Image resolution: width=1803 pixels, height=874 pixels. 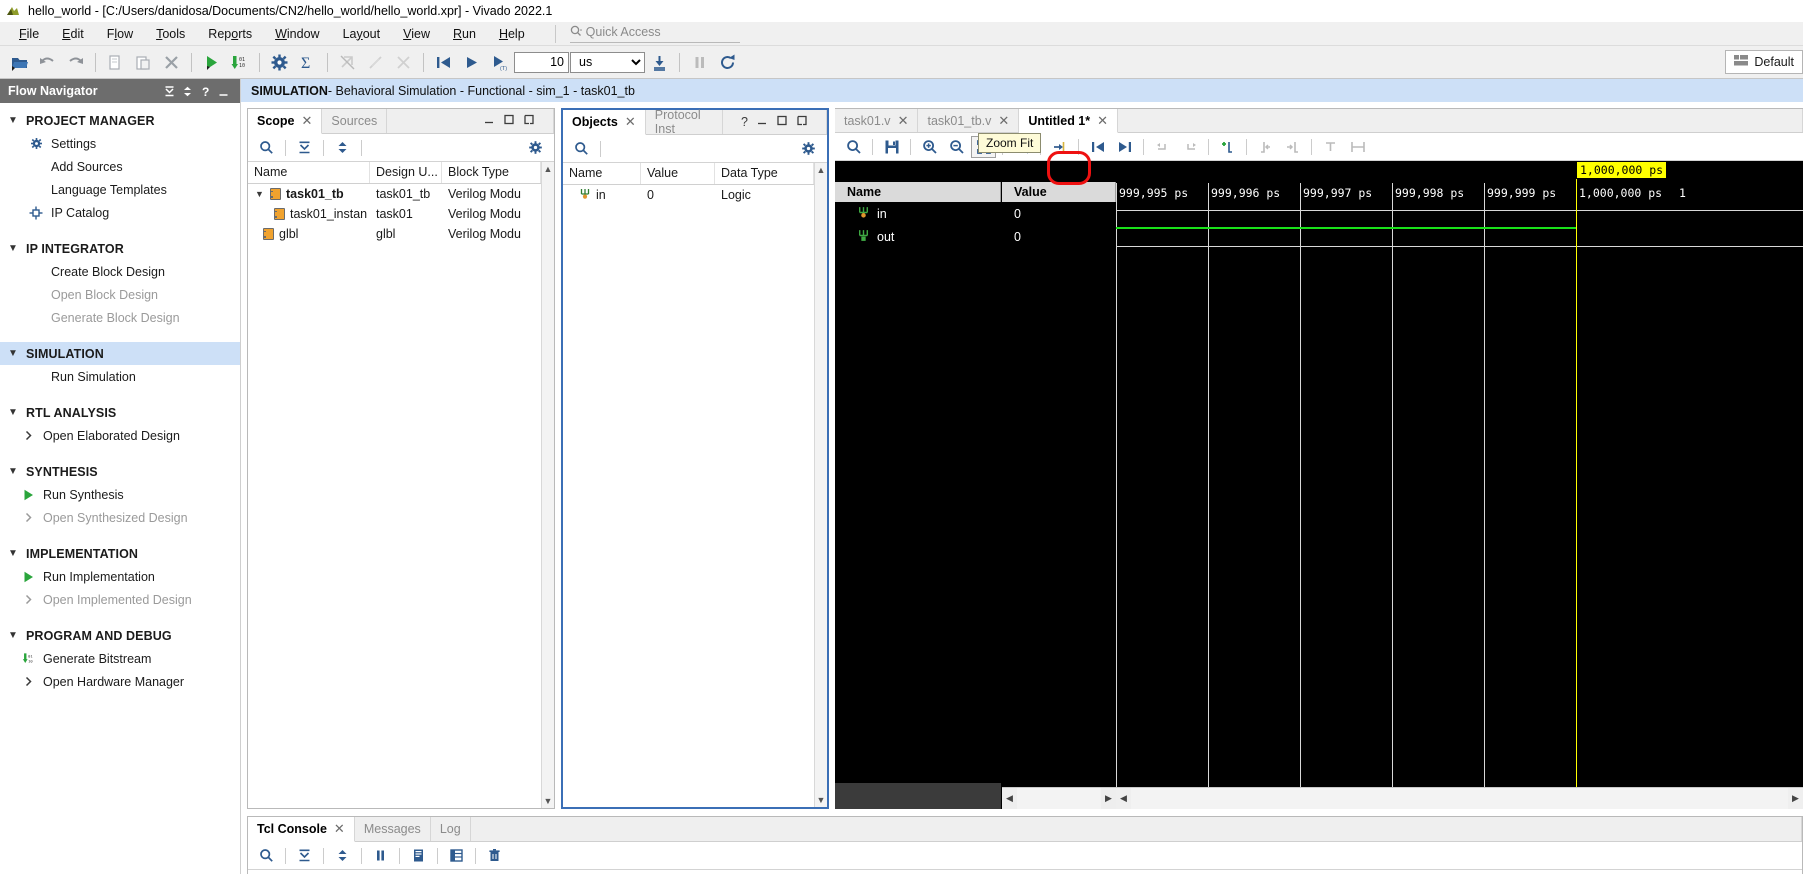 I want to click on span-icon, so click(x=1357, y=147).